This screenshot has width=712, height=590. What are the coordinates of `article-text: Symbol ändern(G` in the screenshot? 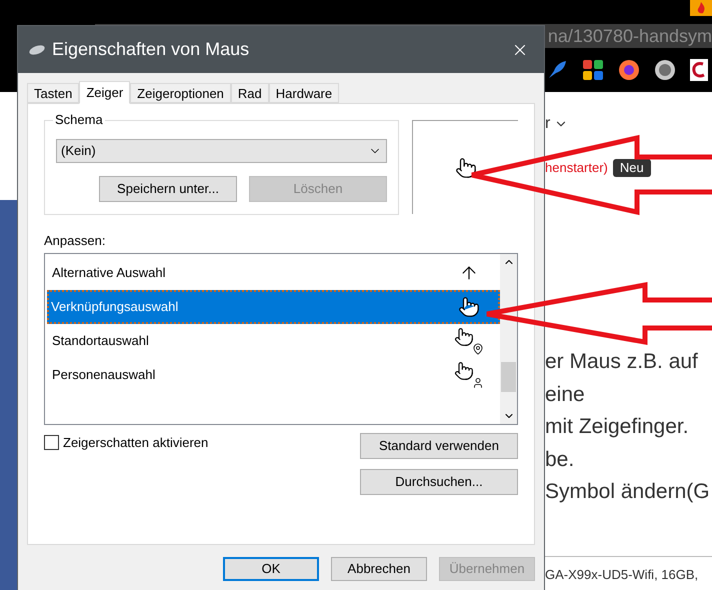 It's located at (628, 492).